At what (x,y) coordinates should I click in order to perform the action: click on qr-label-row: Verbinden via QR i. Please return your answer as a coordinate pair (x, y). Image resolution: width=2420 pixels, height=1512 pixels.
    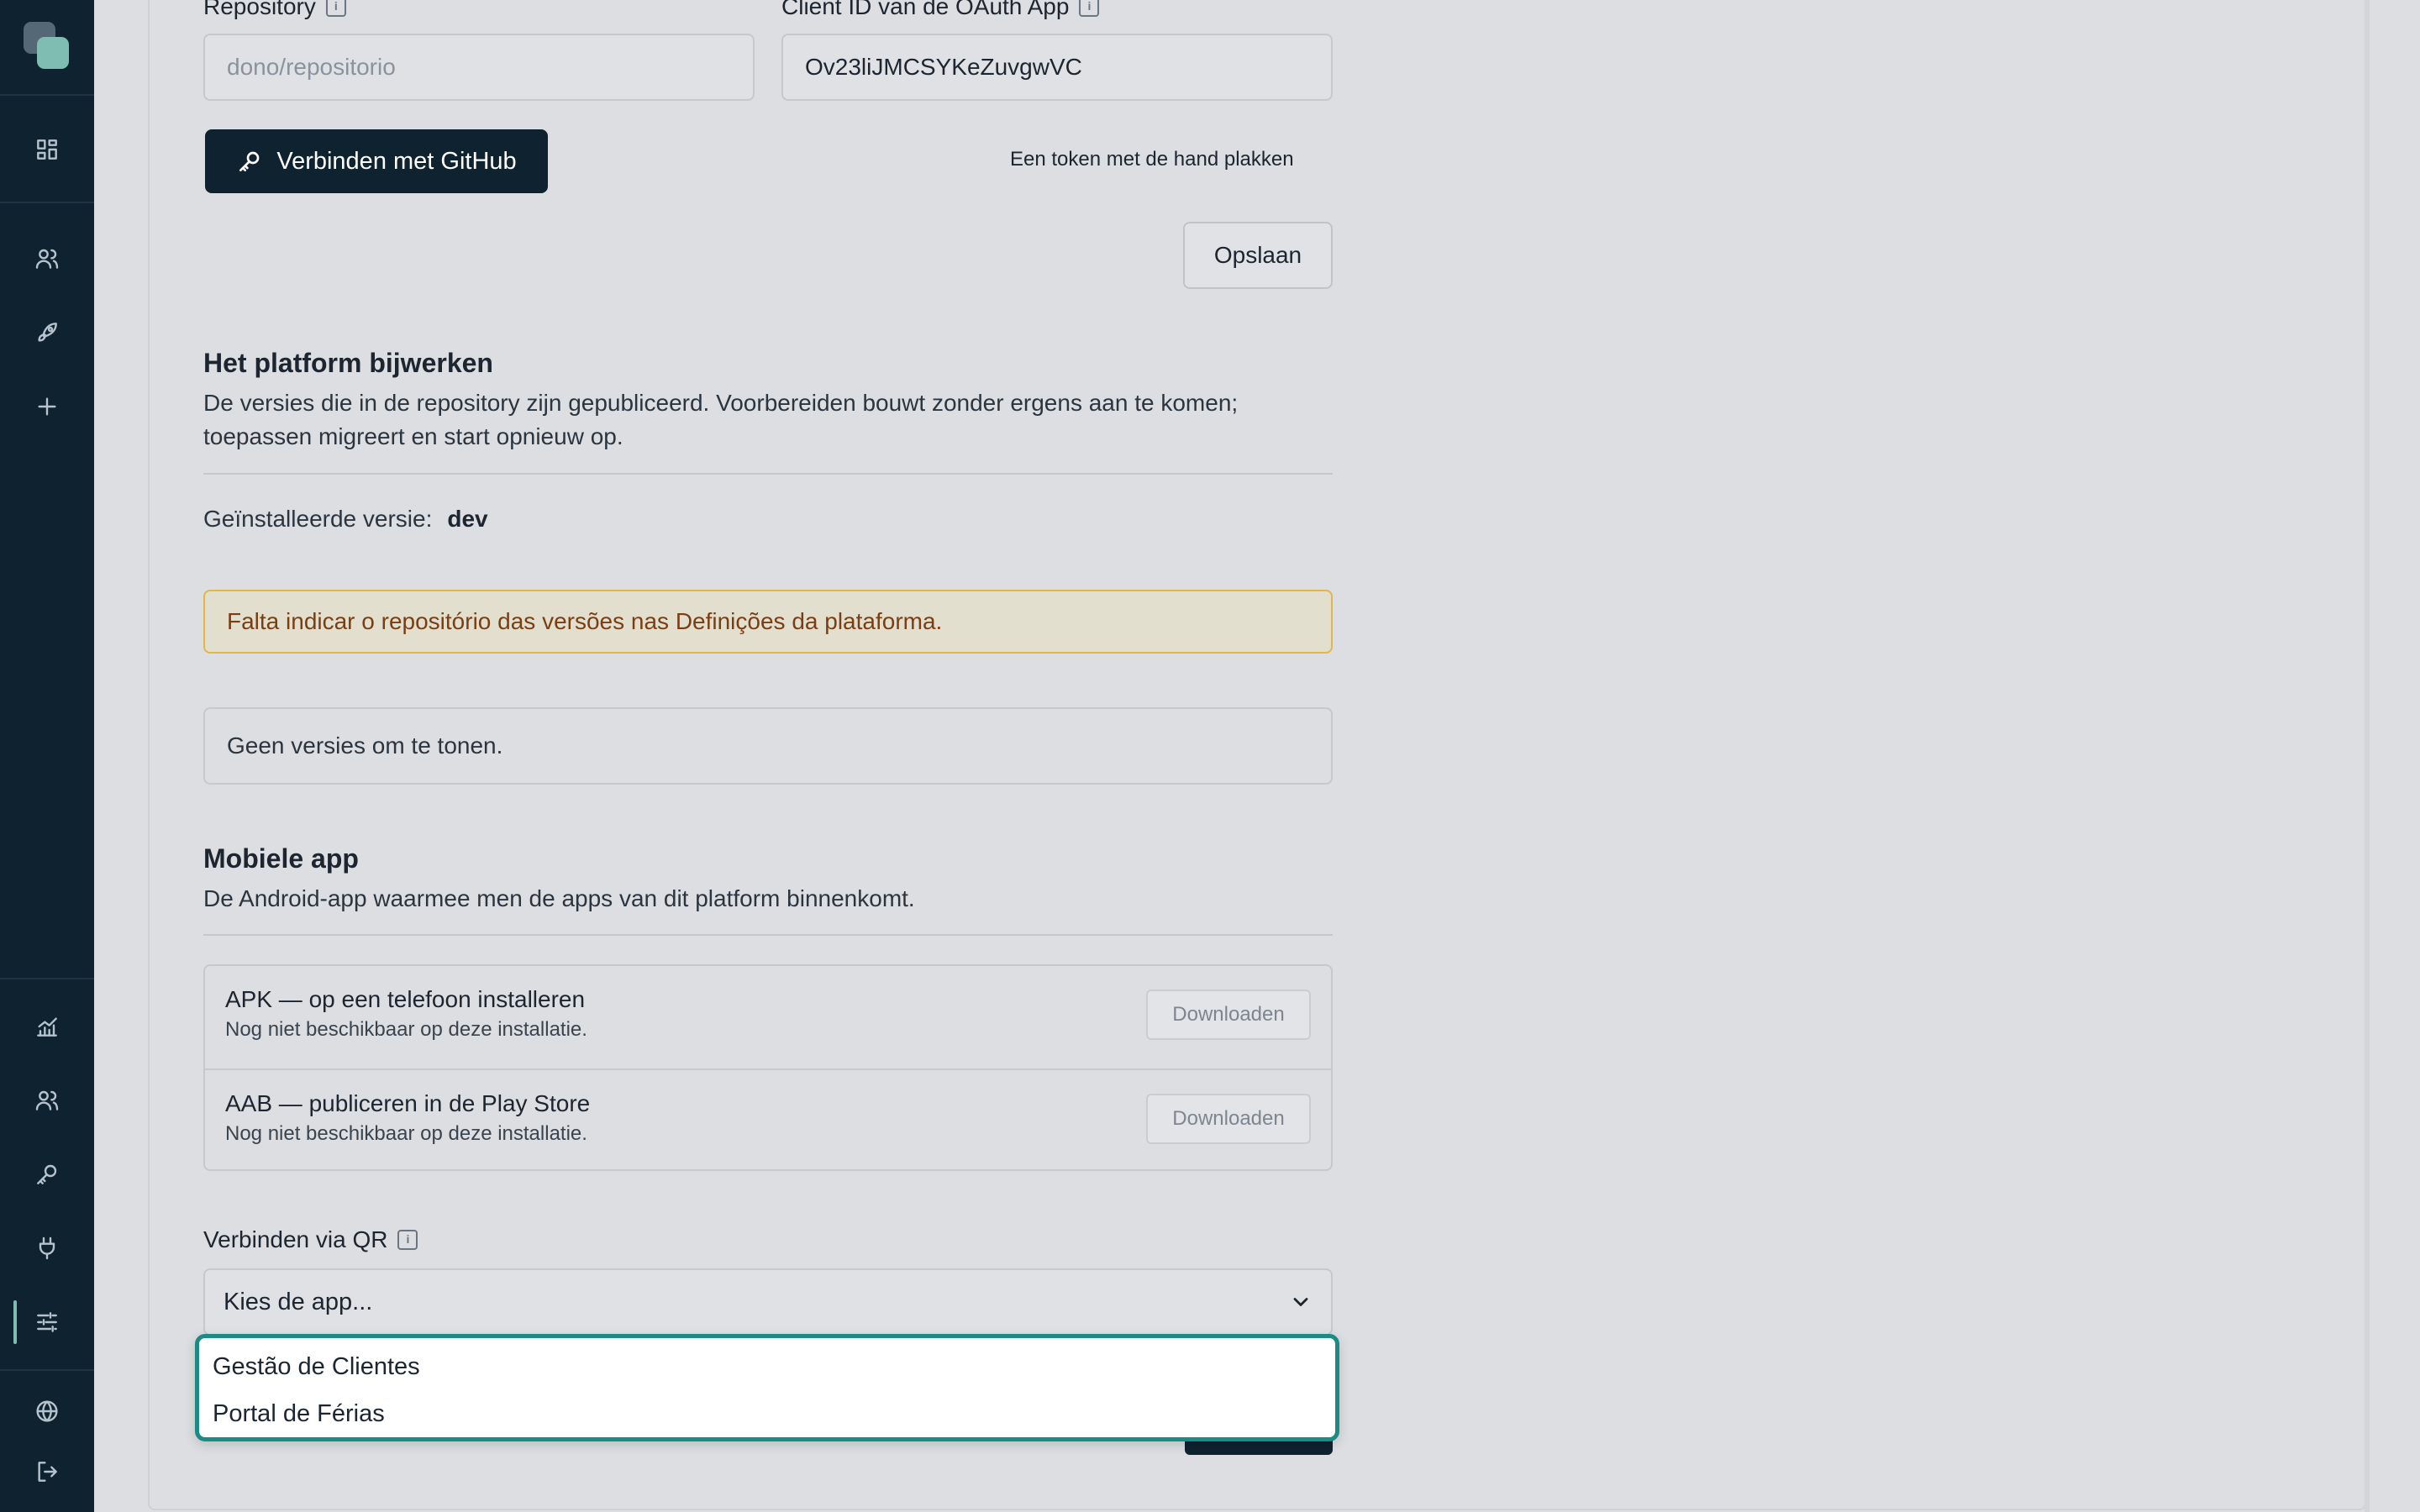
    Looking at the image, I should click on (310, 1239).